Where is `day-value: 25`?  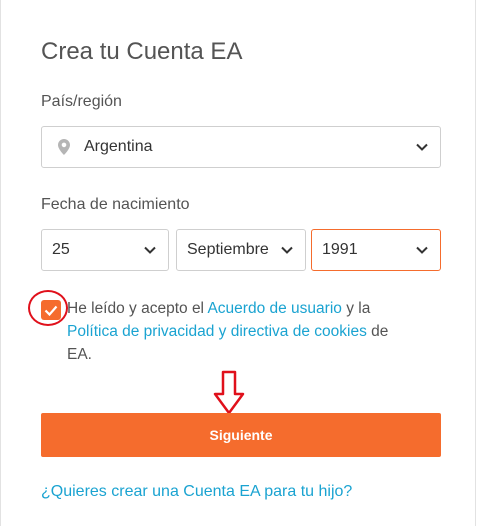
day-value: 25 is located at coordinates (61, 249).